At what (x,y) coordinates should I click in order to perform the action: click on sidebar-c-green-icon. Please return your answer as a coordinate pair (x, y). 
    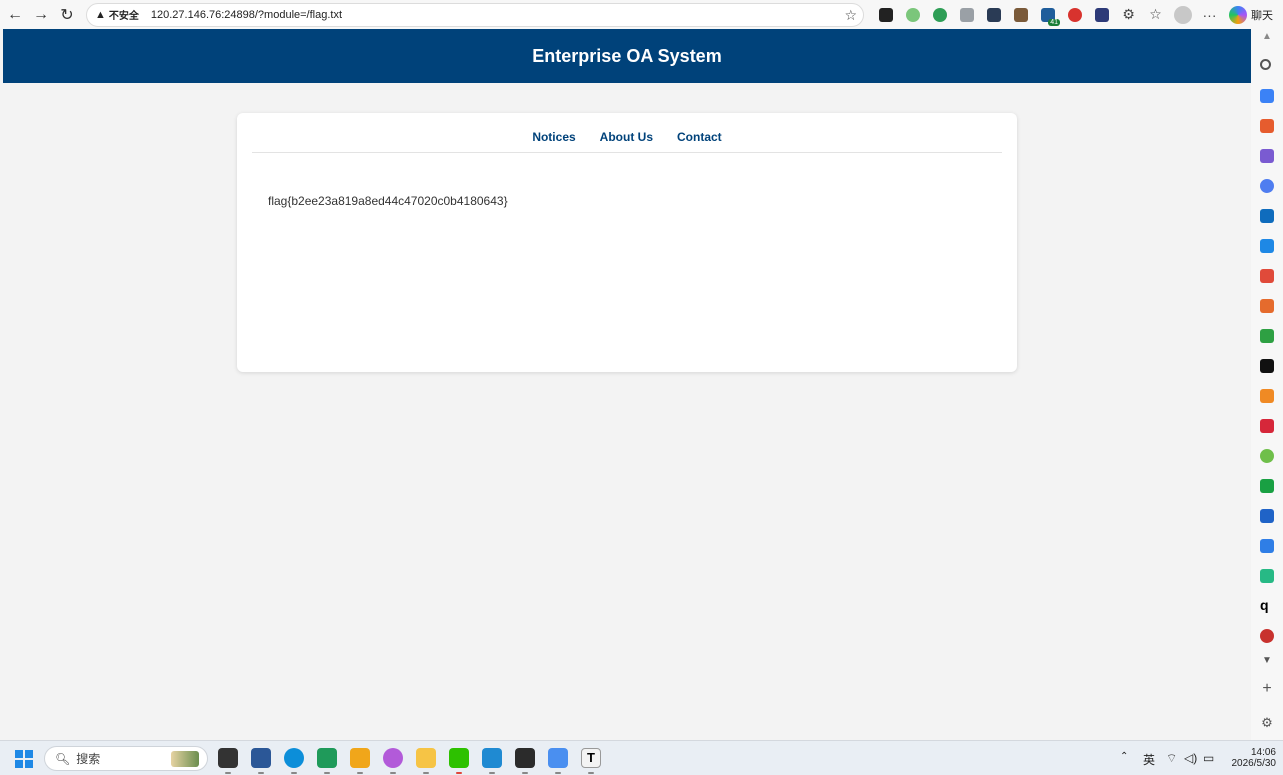
    Looking at the image, I should click on (1267, 576).